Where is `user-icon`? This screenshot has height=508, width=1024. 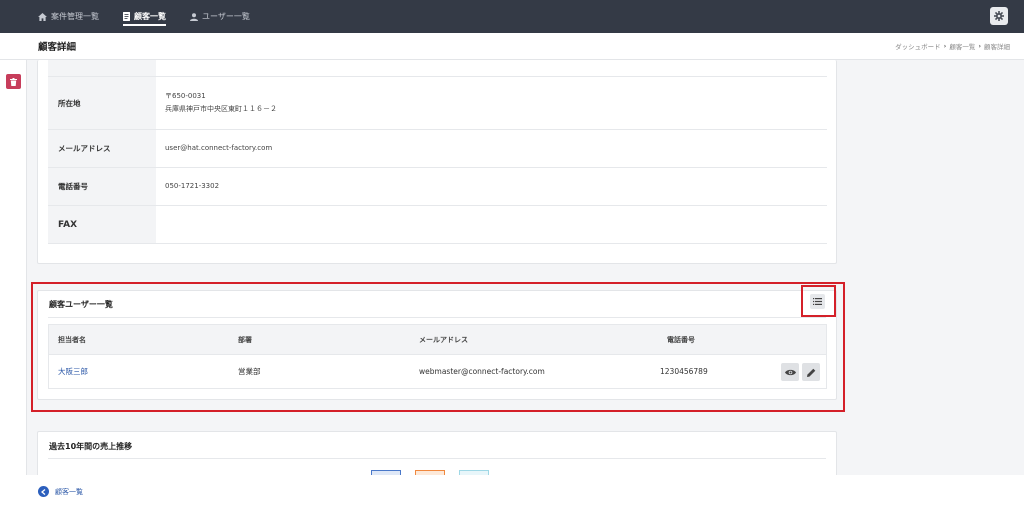 user-icon is located at coordinates (194, 16).